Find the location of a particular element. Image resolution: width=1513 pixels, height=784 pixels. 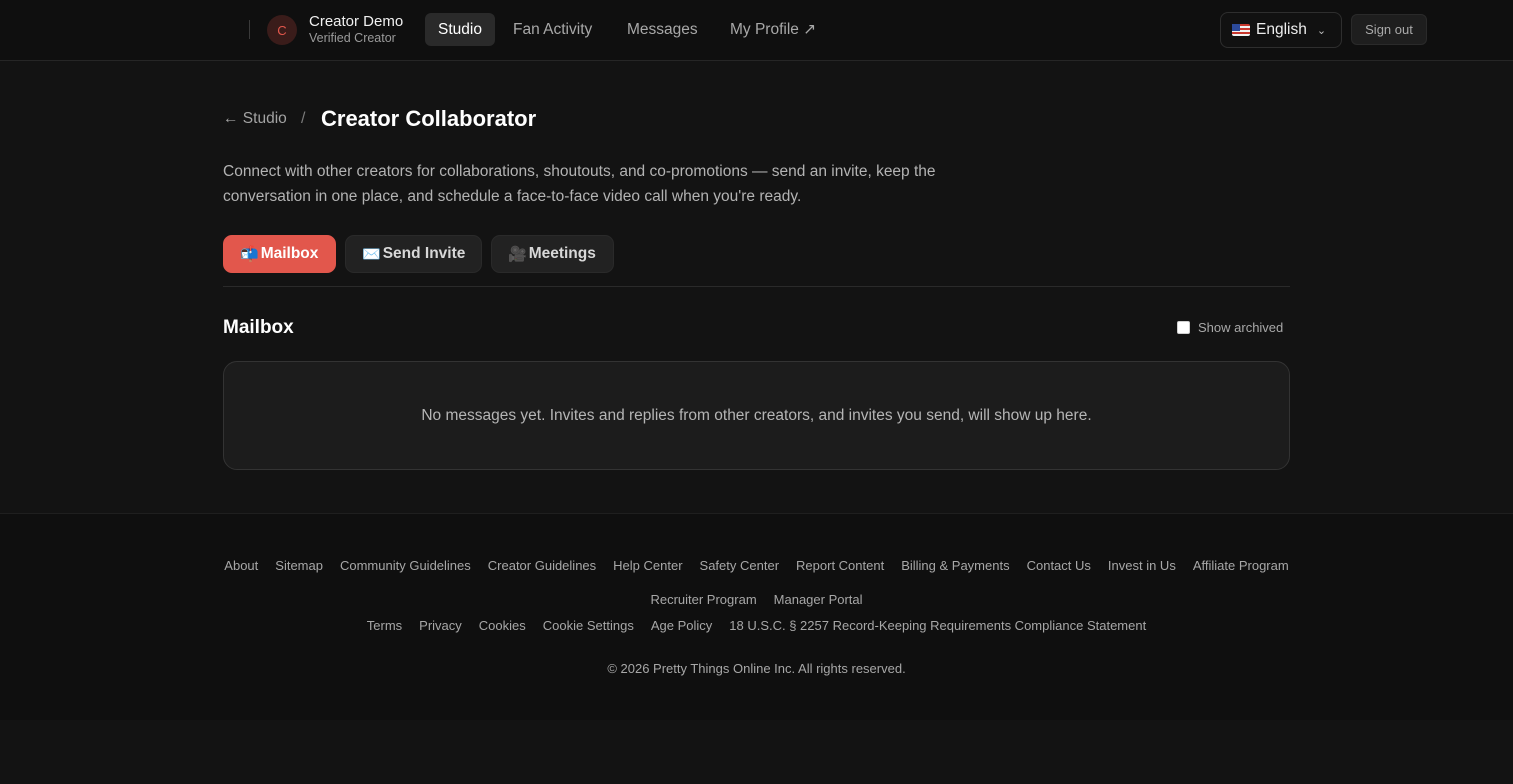

language-select: English ⌄ is located at coordinates (1281, 30).